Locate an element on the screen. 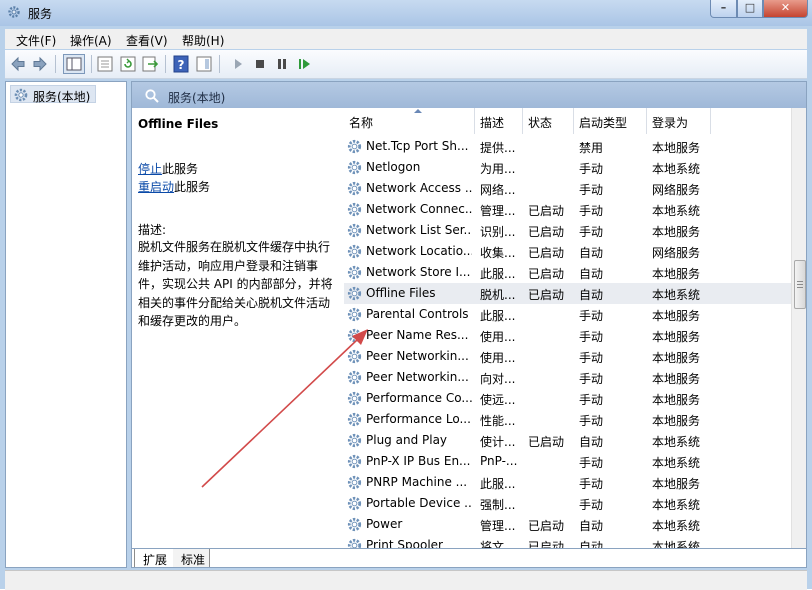 The image size is (812, 590). service-row: Performance Co... 使远... 手动 本地服务 is located at coordinates (575, 398).